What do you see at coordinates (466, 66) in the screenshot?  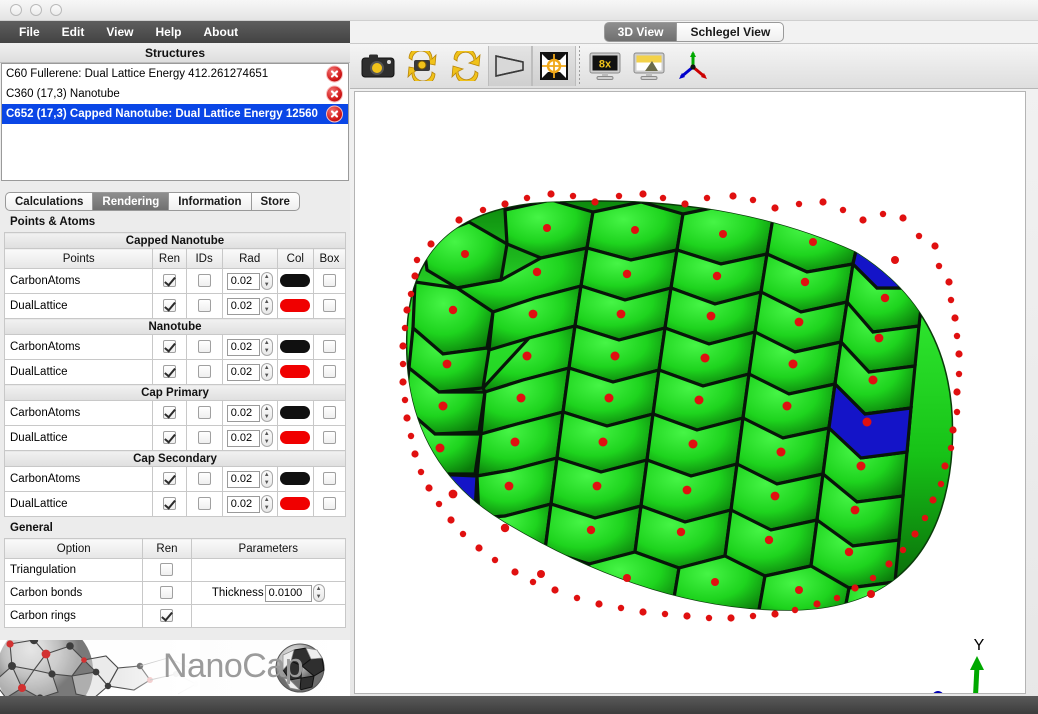 I see `refresh-icon` at bounding box center [466, 66].